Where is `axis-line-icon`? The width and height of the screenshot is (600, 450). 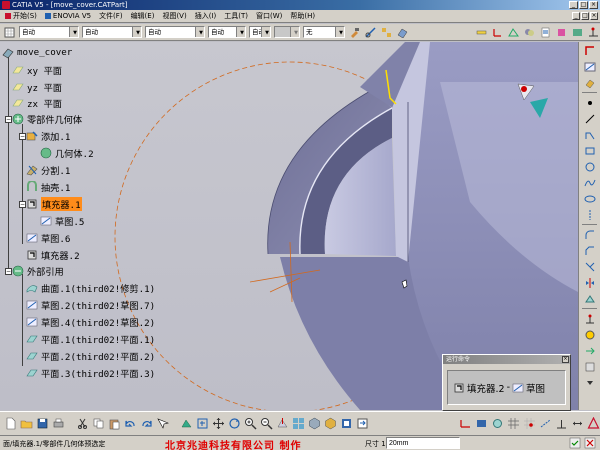
axis-line-icon is located at coordinates (589, 214).